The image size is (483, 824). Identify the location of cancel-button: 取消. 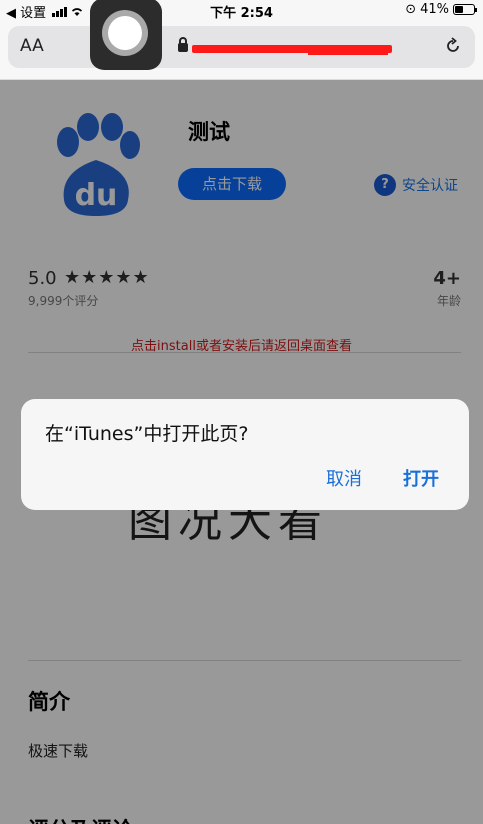
(344, 478).